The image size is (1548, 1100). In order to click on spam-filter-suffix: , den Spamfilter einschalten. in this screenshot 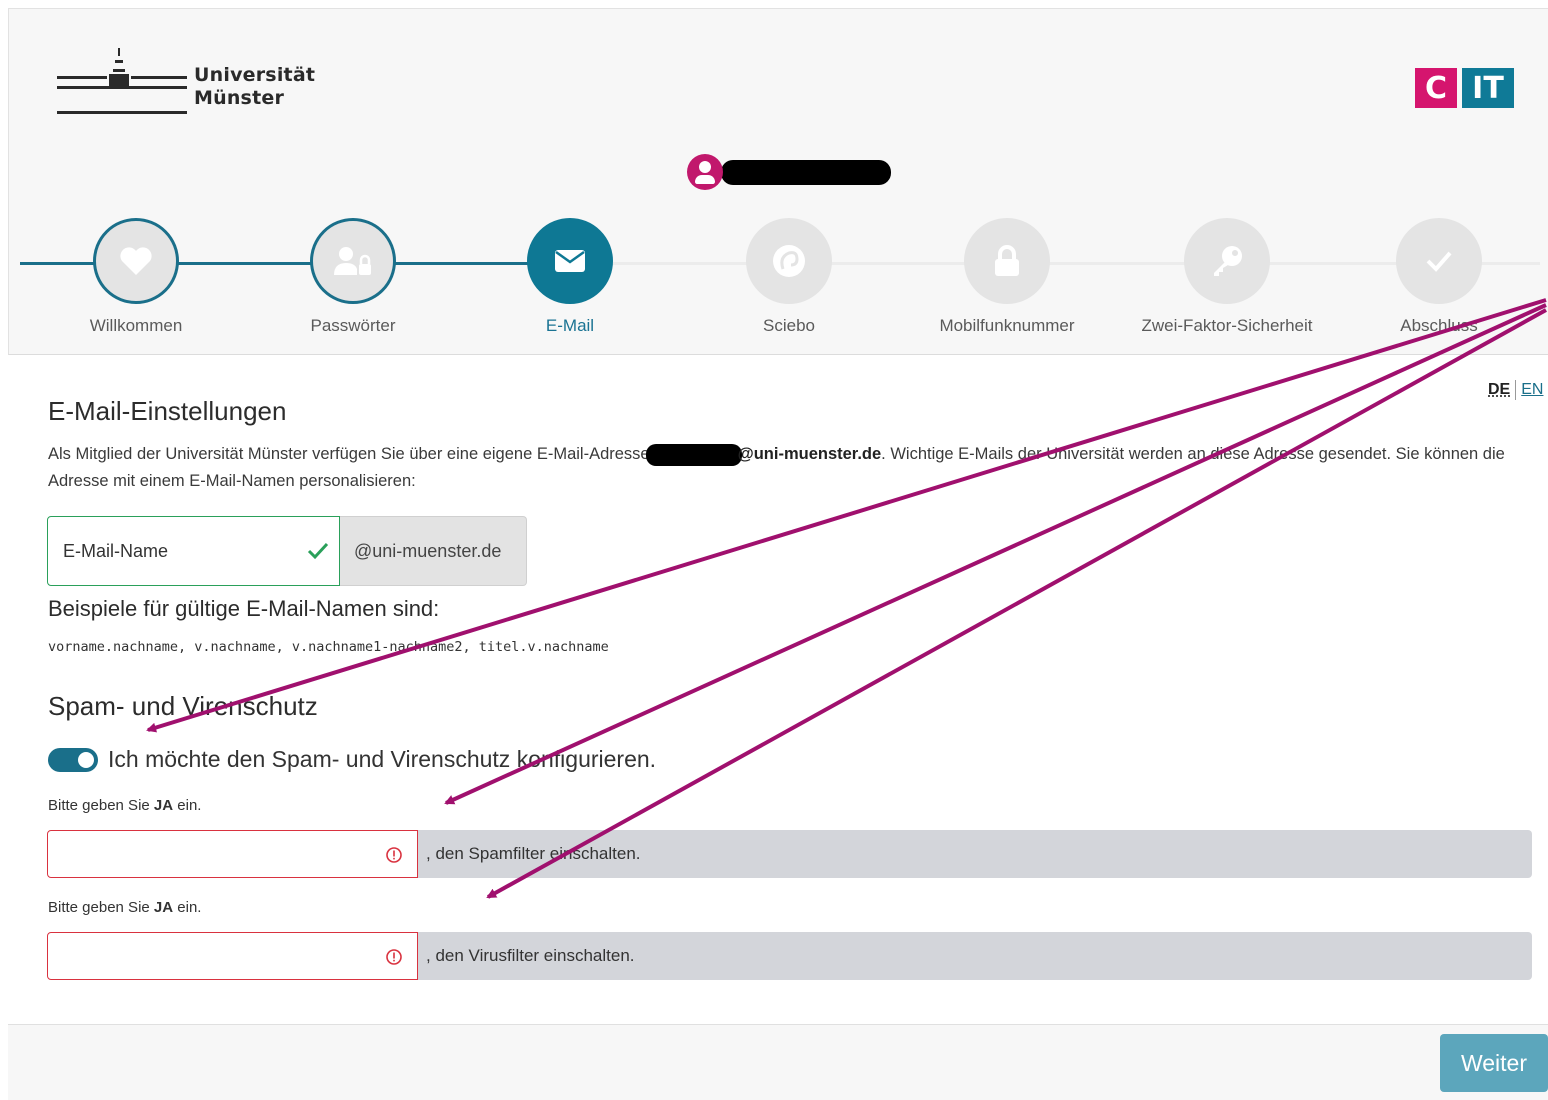, I will do `click(975, 854)`.